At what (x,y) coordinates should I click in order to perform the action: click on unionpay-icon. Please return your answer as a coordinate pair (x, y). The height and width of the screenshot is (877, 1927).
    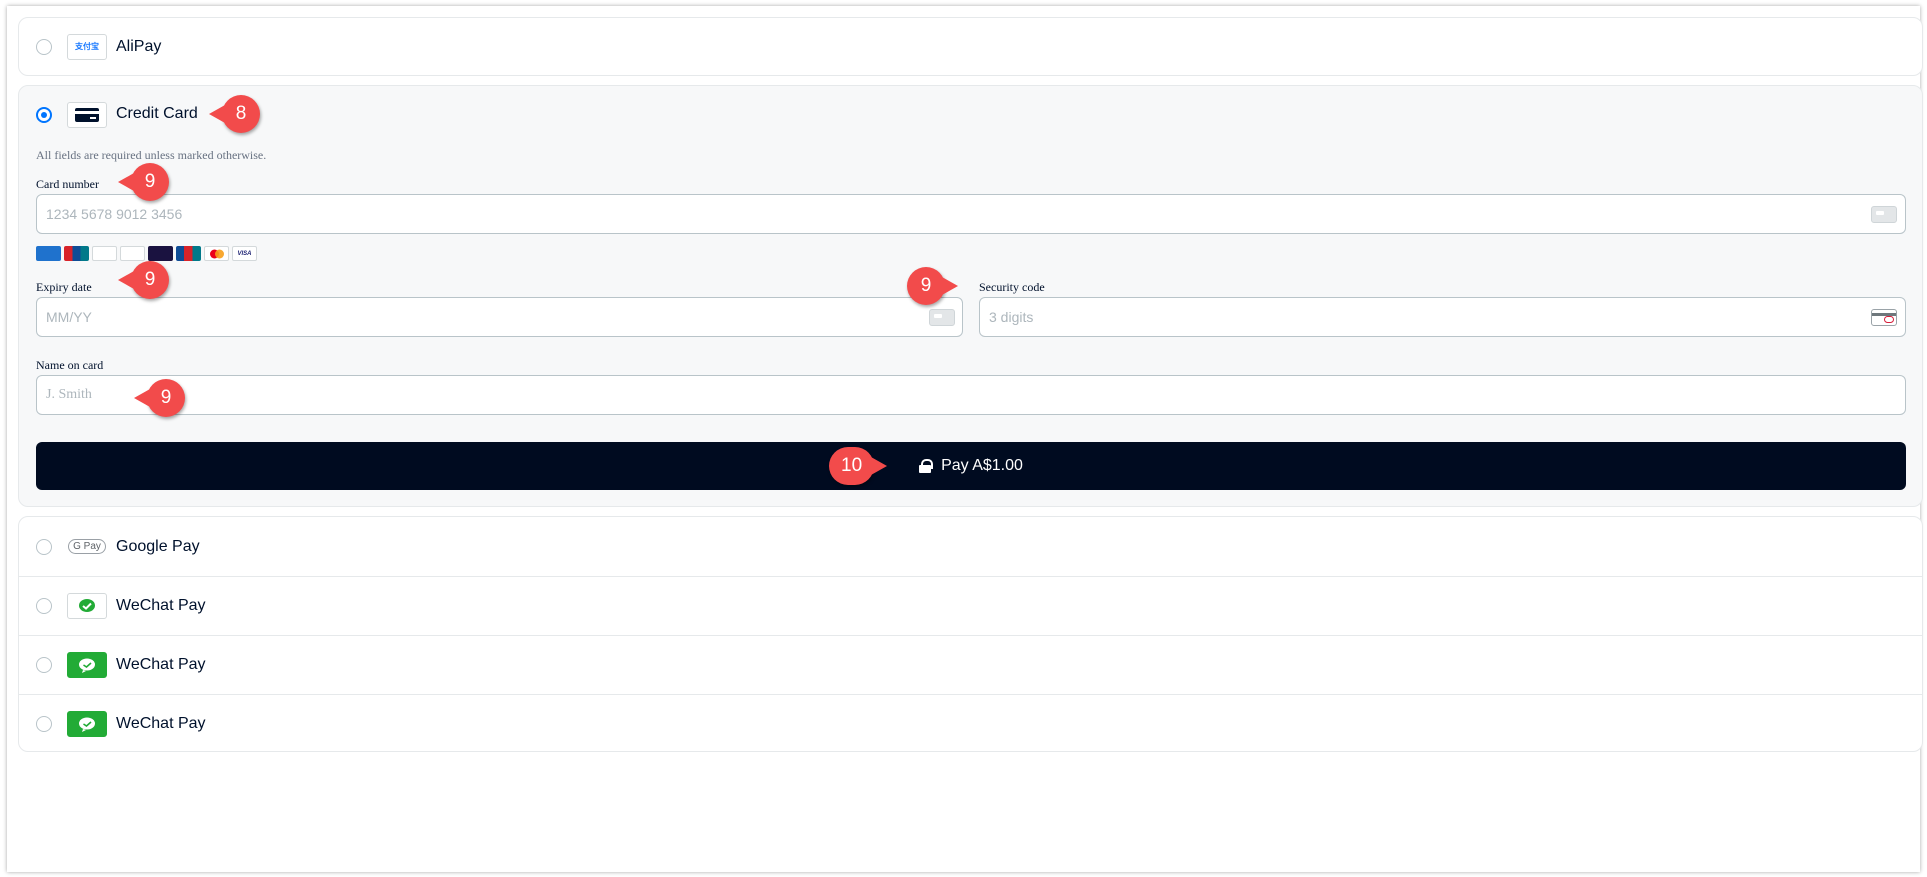
    Looking at the image, I should click on (76, 253).